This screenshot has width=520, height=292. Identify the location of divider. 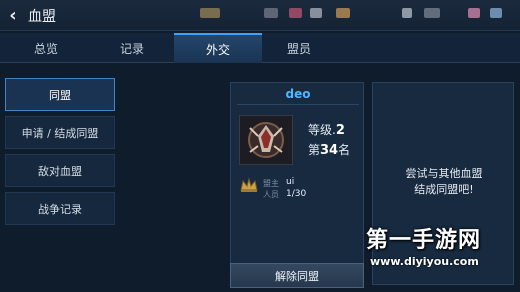
(298, 104).